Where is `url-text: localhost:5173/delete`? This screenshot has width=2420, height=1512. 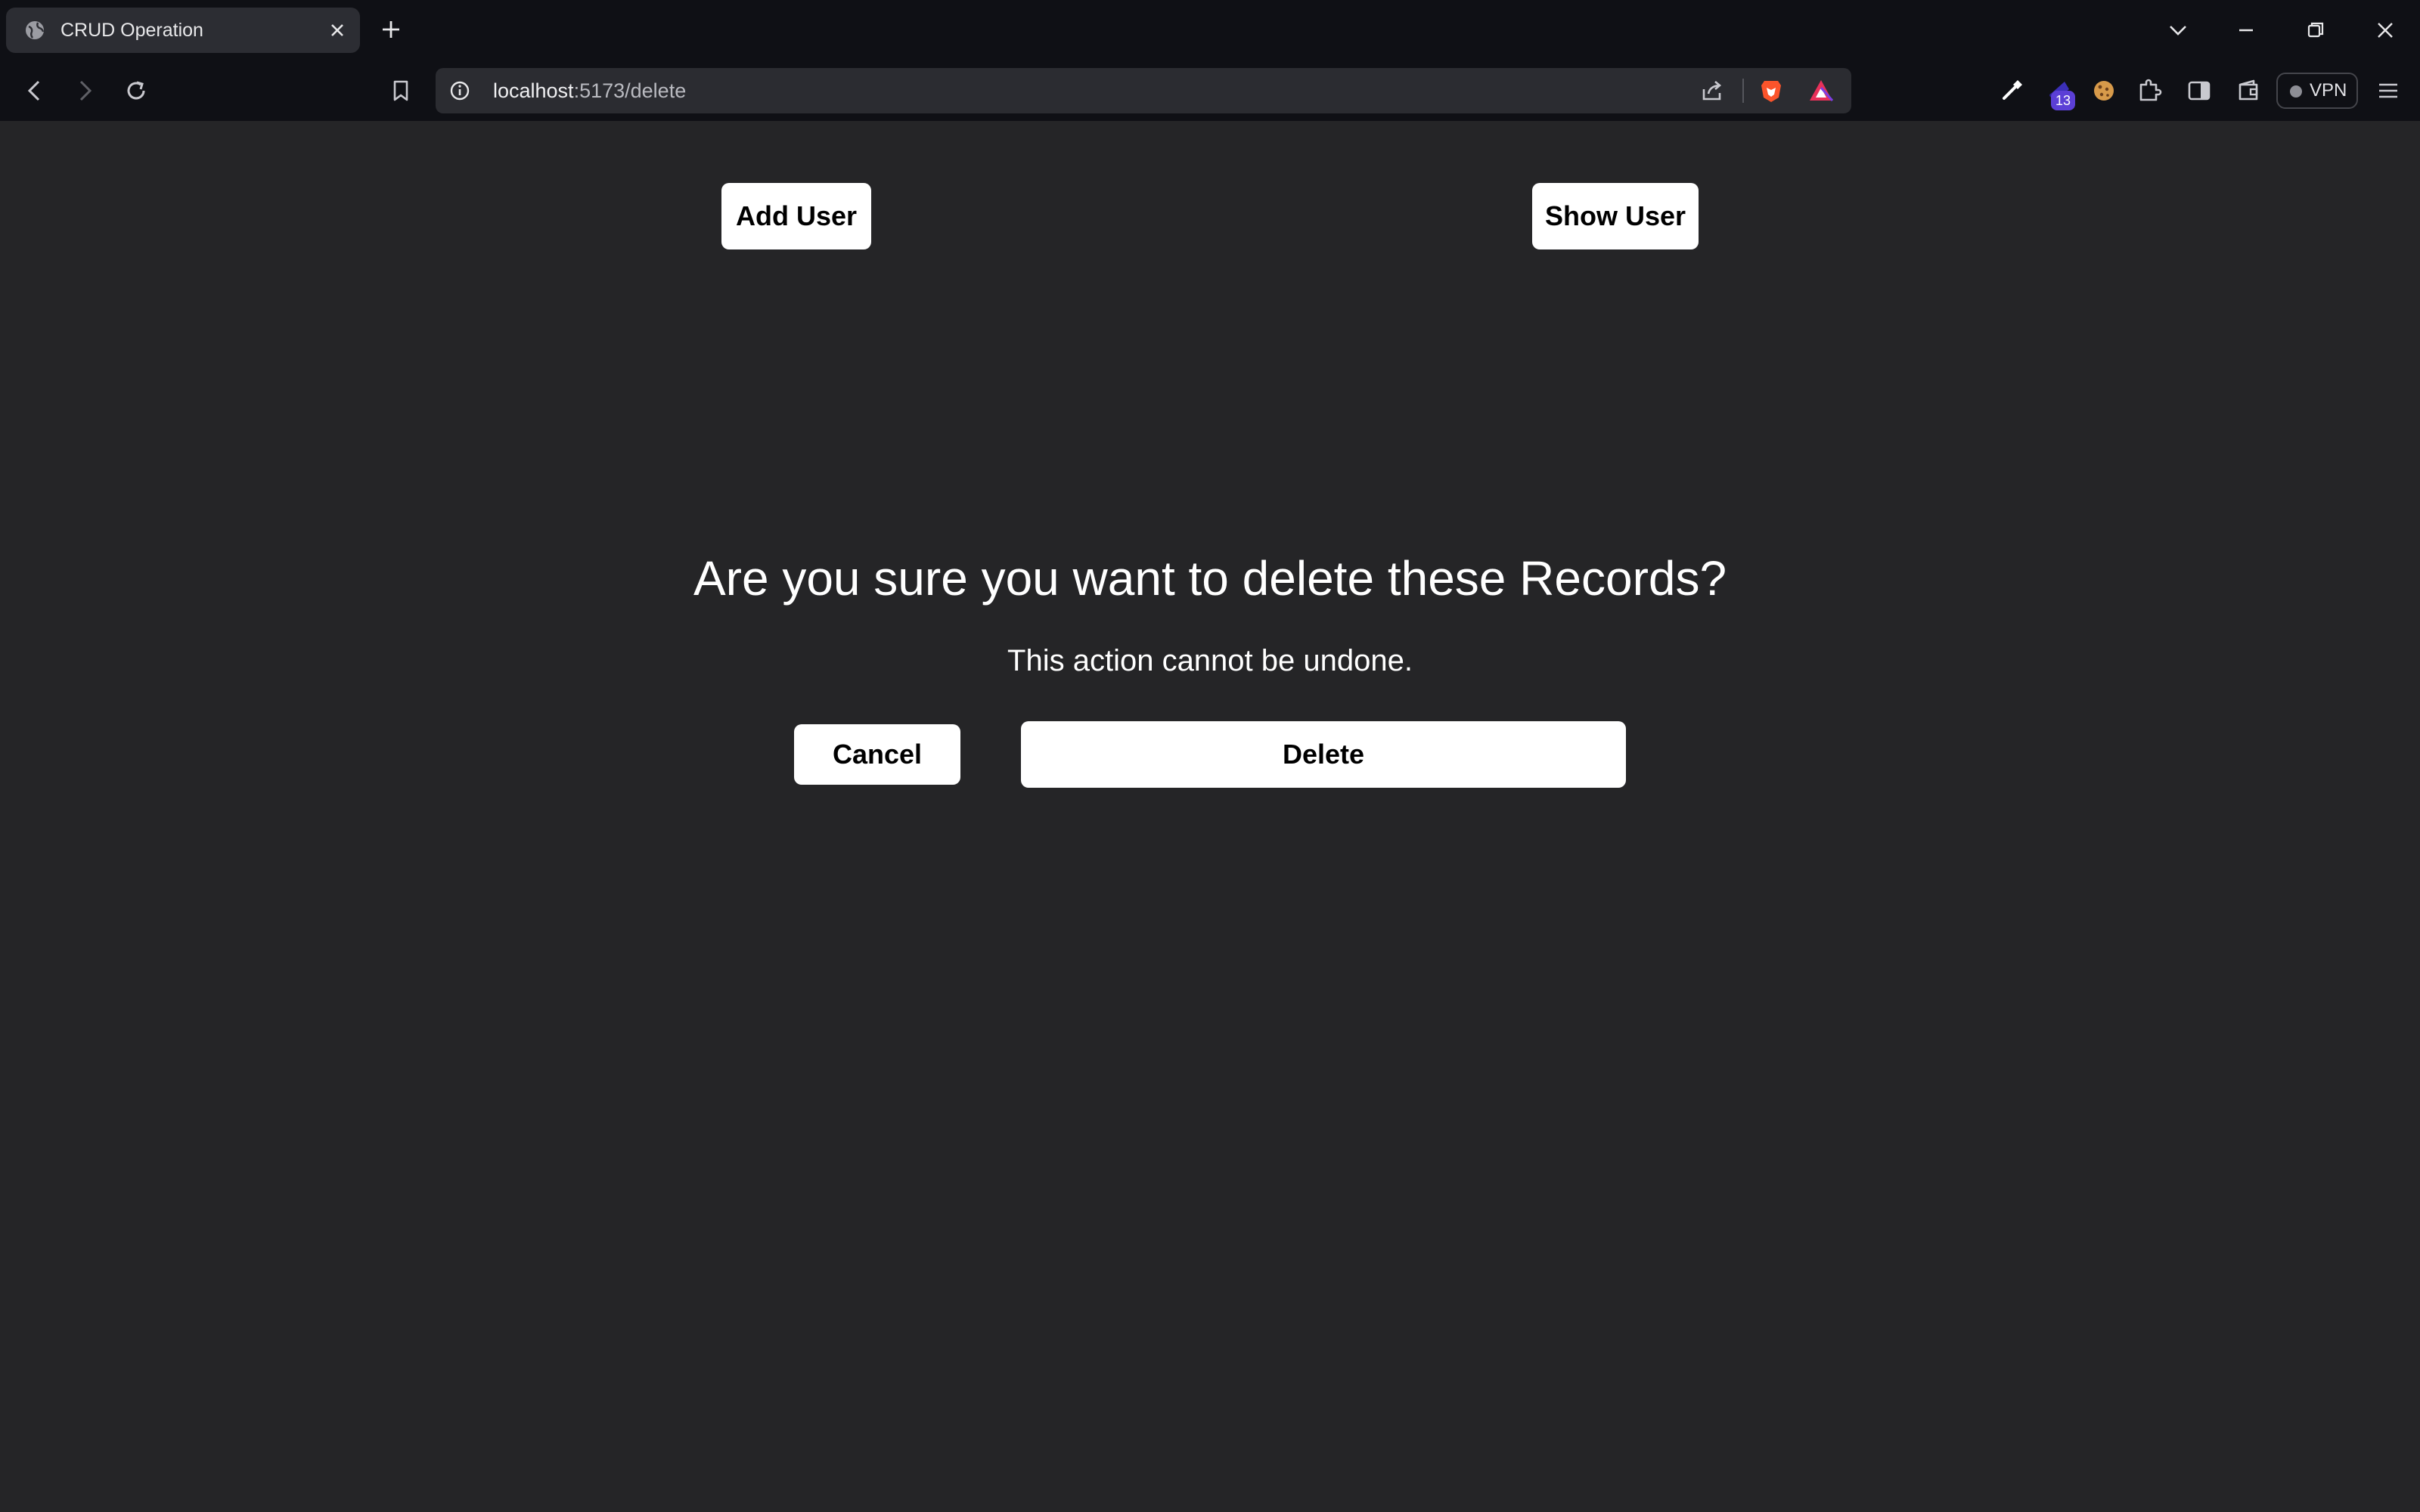
url-text: localhost:5173/delete is located at coordinates (589, 90).